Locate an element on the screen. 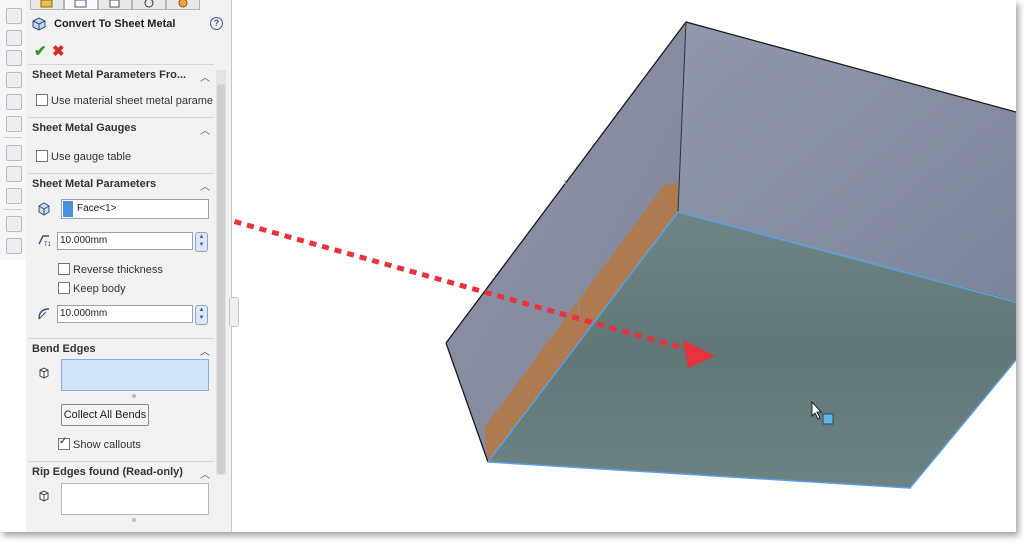  cursor-face-indicator is located at coordinates (828, 419).